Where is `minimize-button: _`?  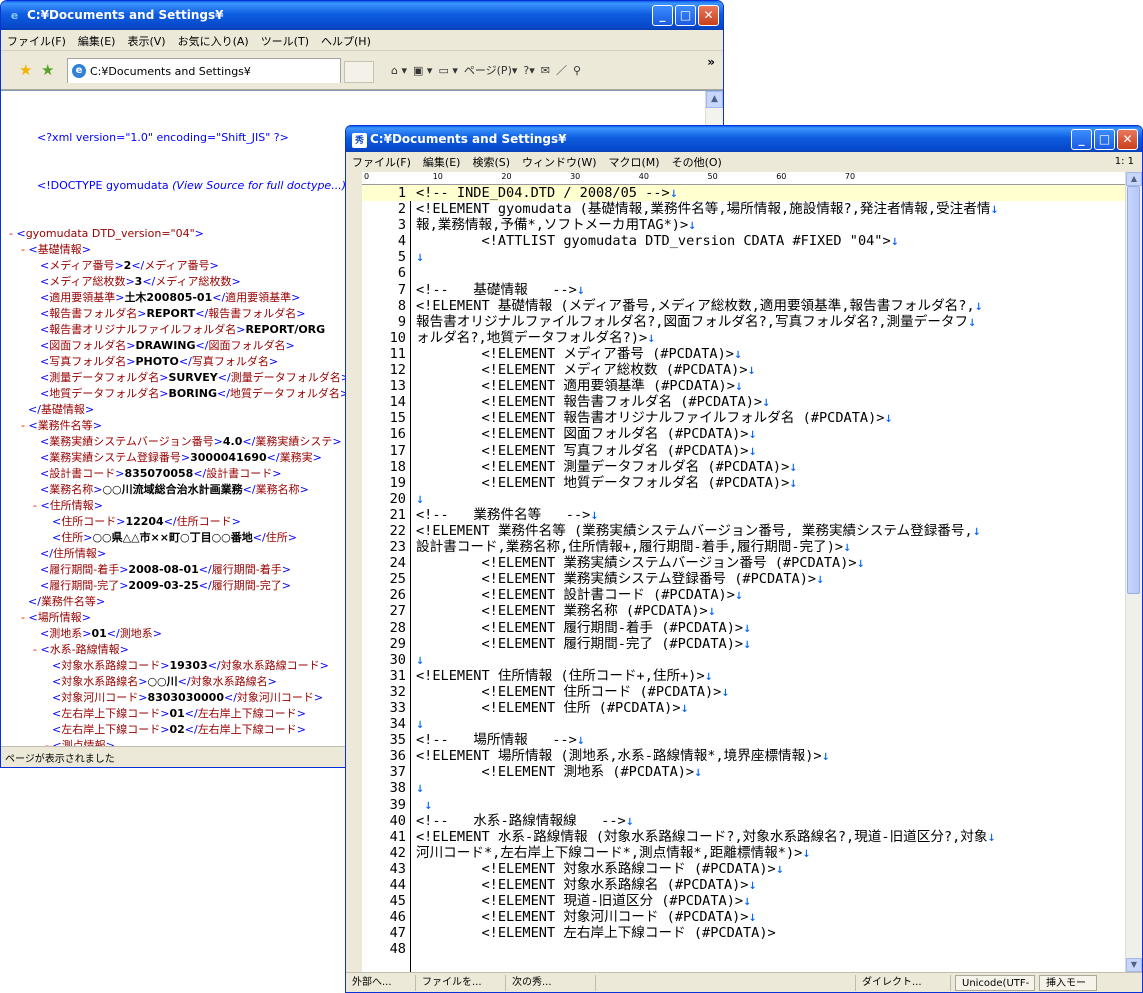
minimize-button: _ is located at coordinates (662, 15).